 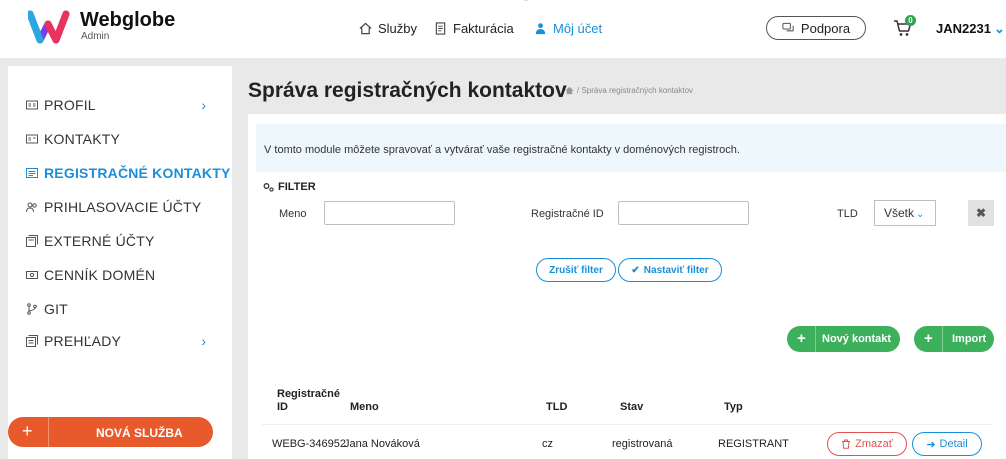 I want to click on delete-button: Zmazať, so click(x=867, y=444).